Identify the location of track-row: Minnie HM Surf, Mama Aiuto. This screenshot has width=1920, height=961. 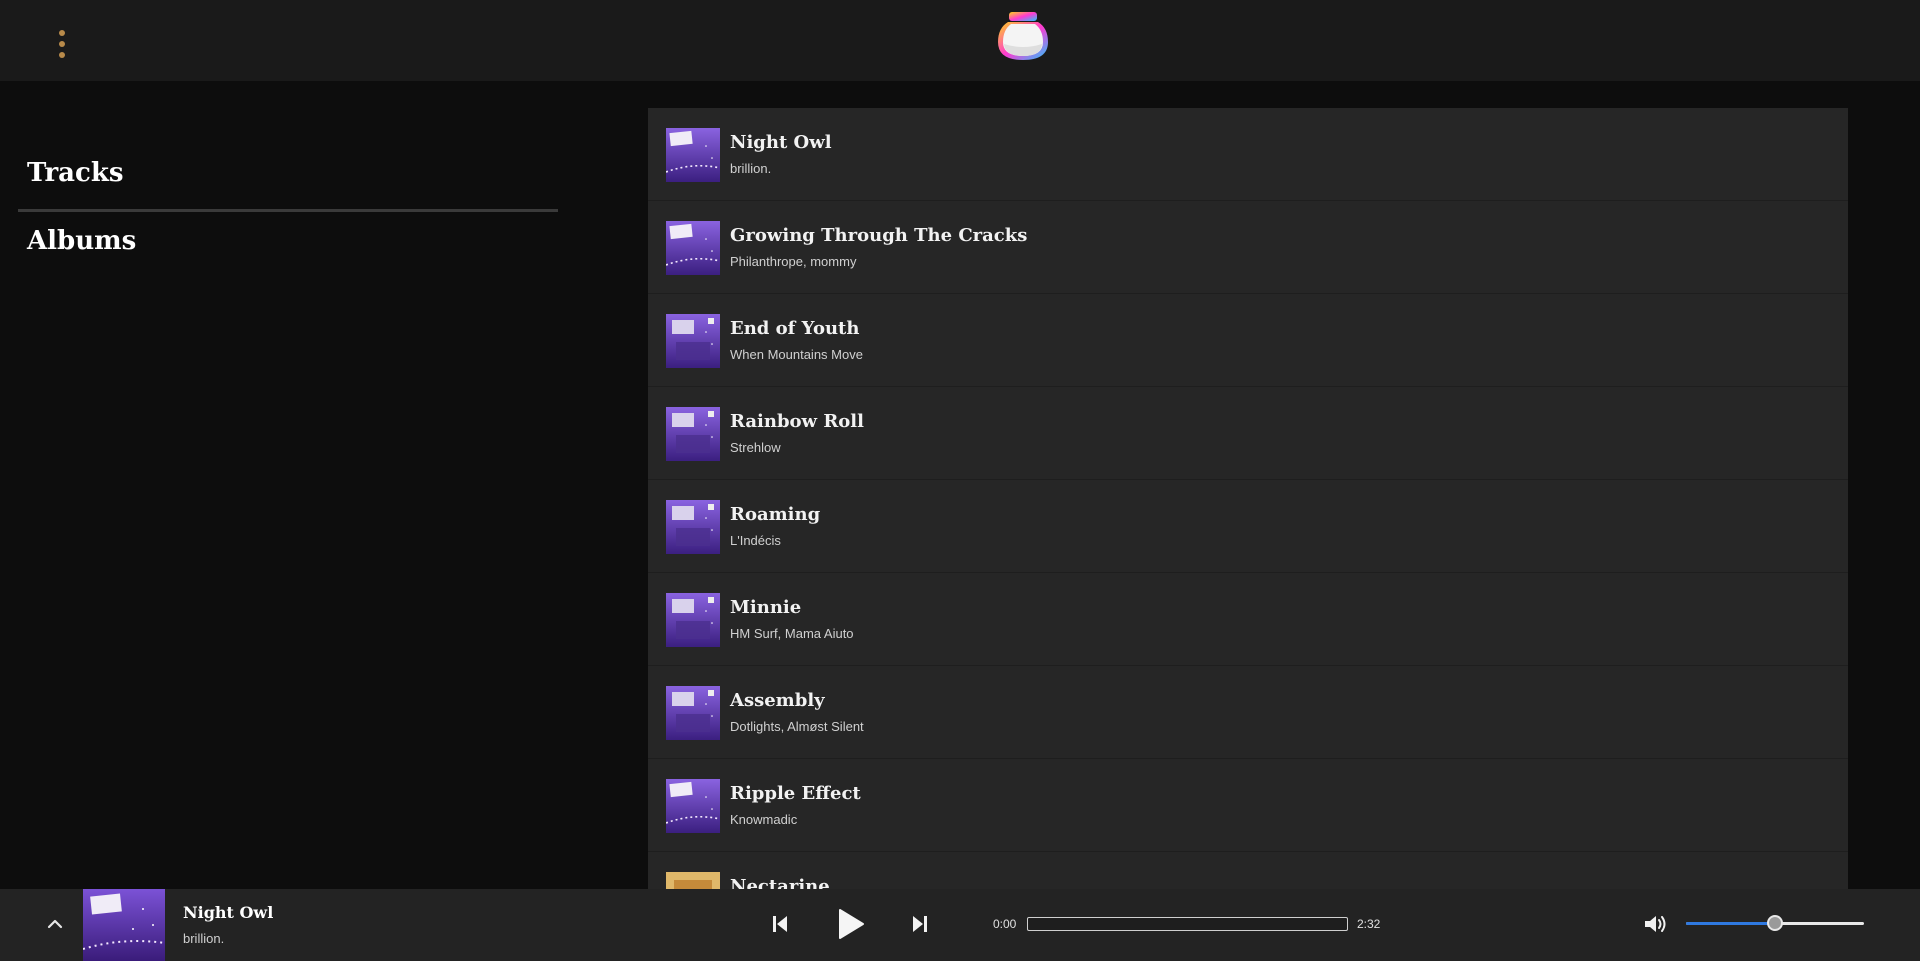
(1248, 619).